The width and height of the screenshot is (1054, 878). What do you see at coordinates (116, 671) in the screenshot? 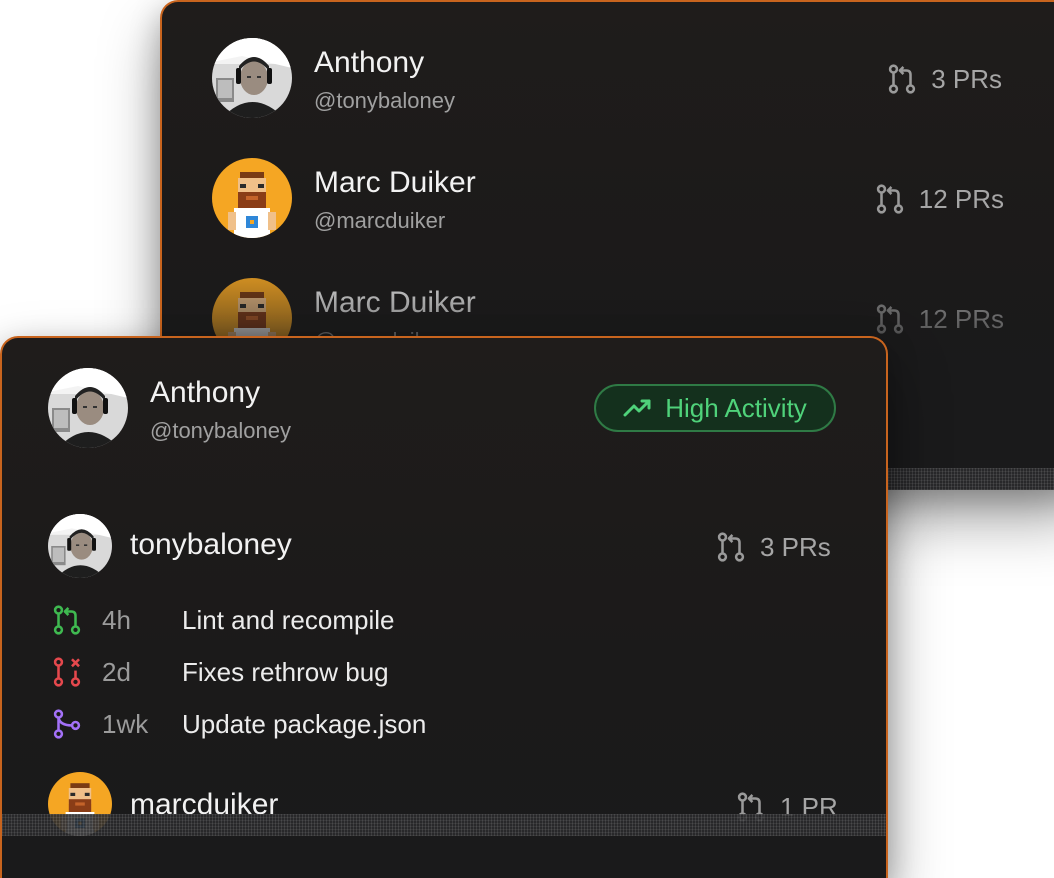
I see `activity-age: 2d` at bounding box center [116, 671].